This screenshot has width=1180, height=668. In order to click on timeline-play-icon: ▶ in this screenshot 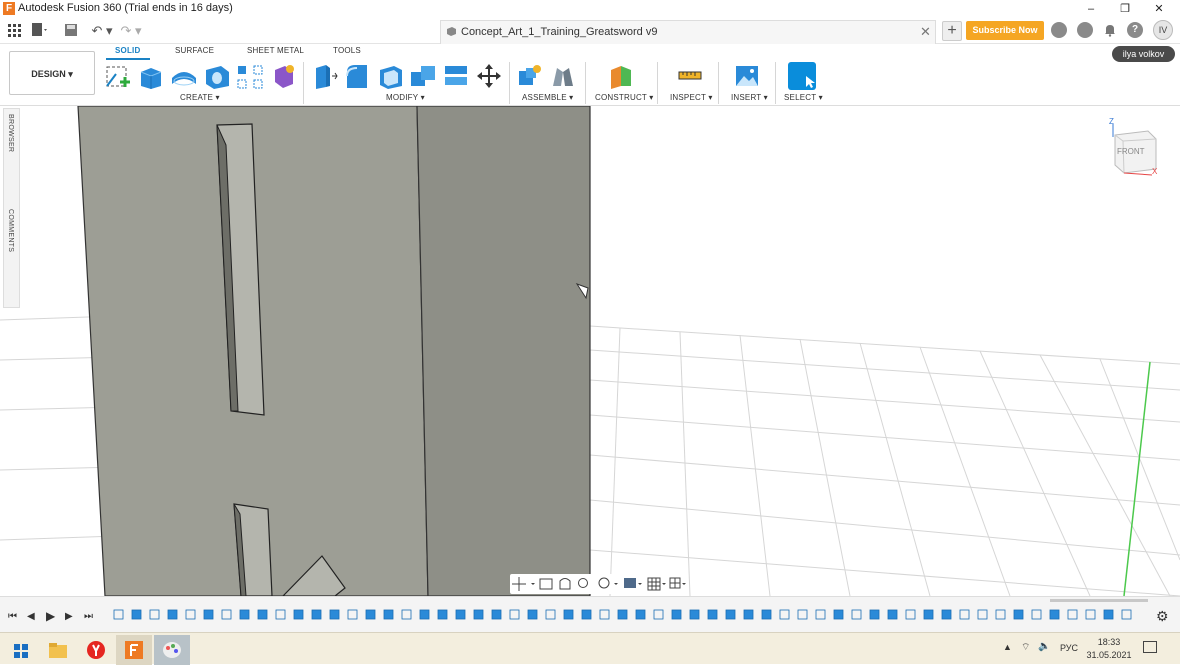, I will do `click(50, 616)`.